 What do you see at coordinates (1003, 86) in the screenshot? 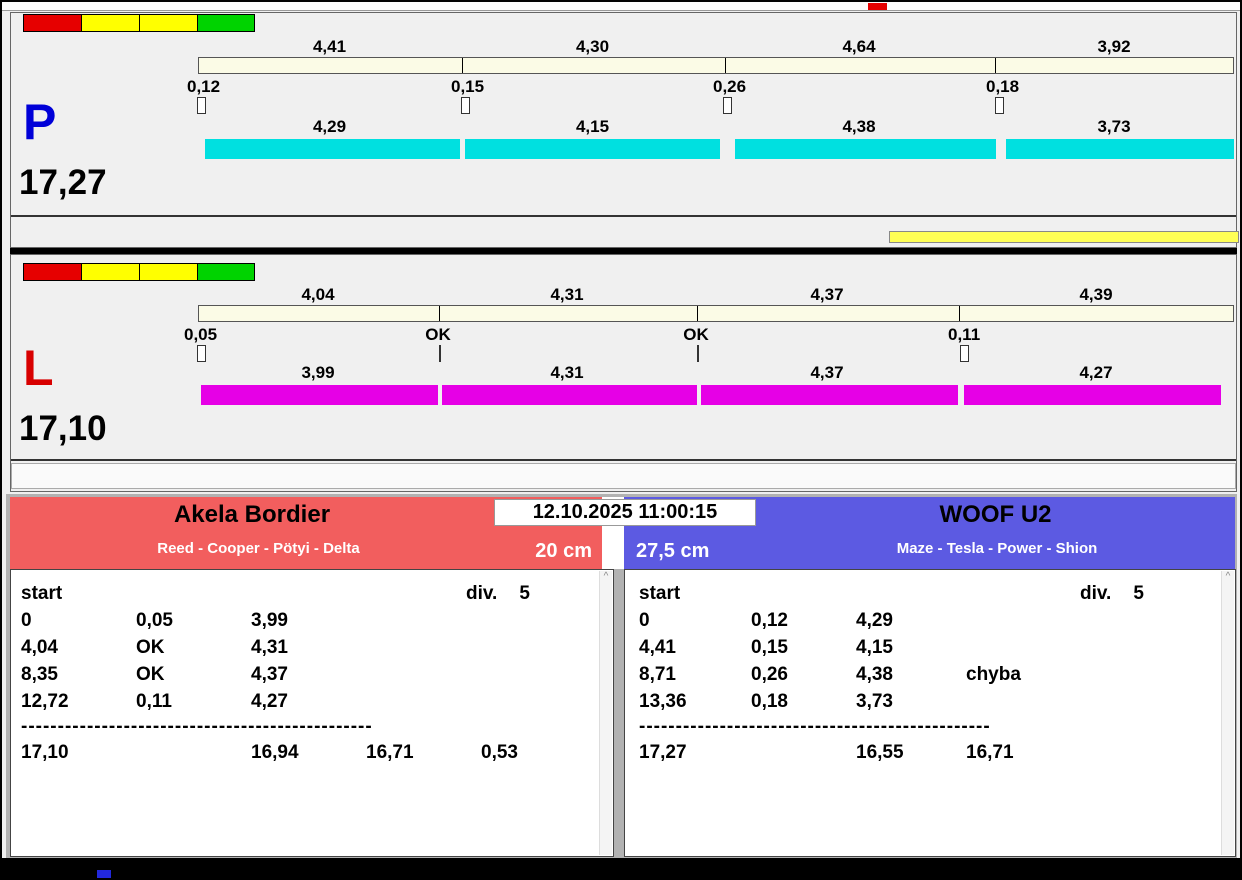
I see `start-loss-4: 0,18` at bounding box center [1003, 86].